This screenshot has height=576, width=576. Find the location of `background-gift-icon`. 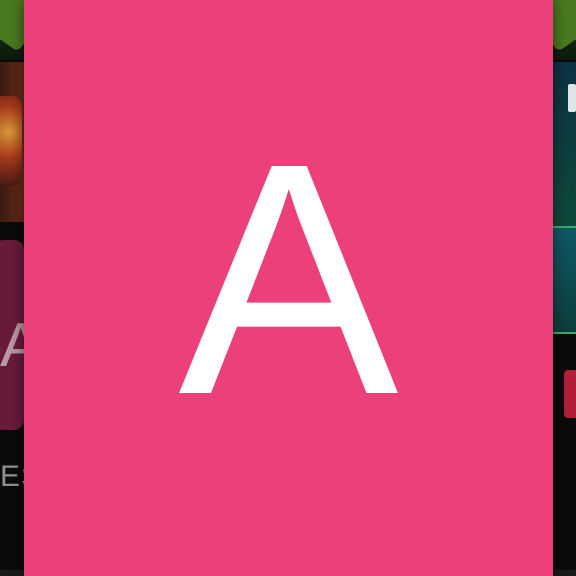

background-gift-icon is located at coordinates (570, 394).